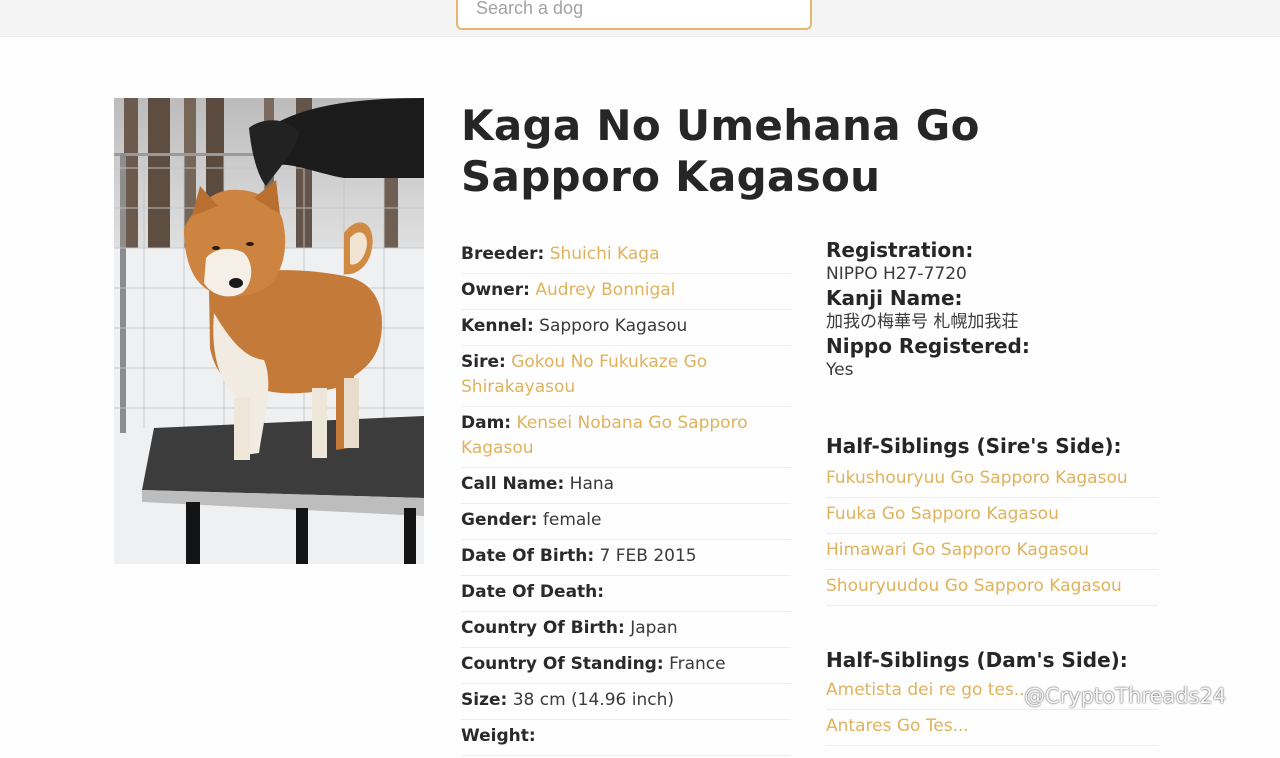 The width and height of the screenshot is (1280, 758). Describe the element at coordinates (634, 15) in the screenshot. I see `search-input` at that location.